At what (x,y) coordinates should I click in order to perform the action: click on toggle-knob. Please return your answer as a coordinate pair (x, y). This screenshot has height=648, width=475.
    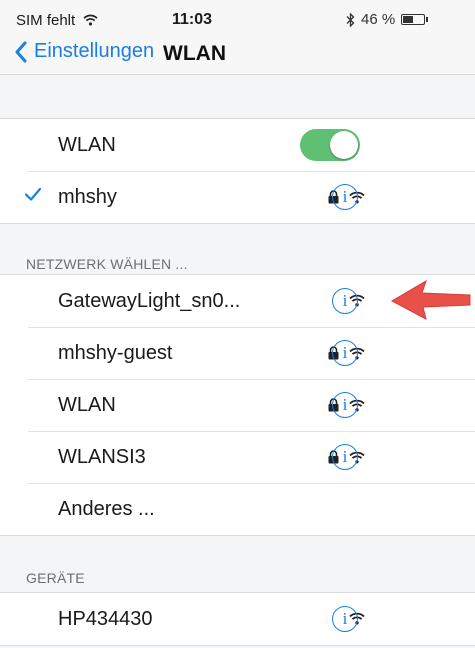
    Looking at the image, I should click on (344, 145).